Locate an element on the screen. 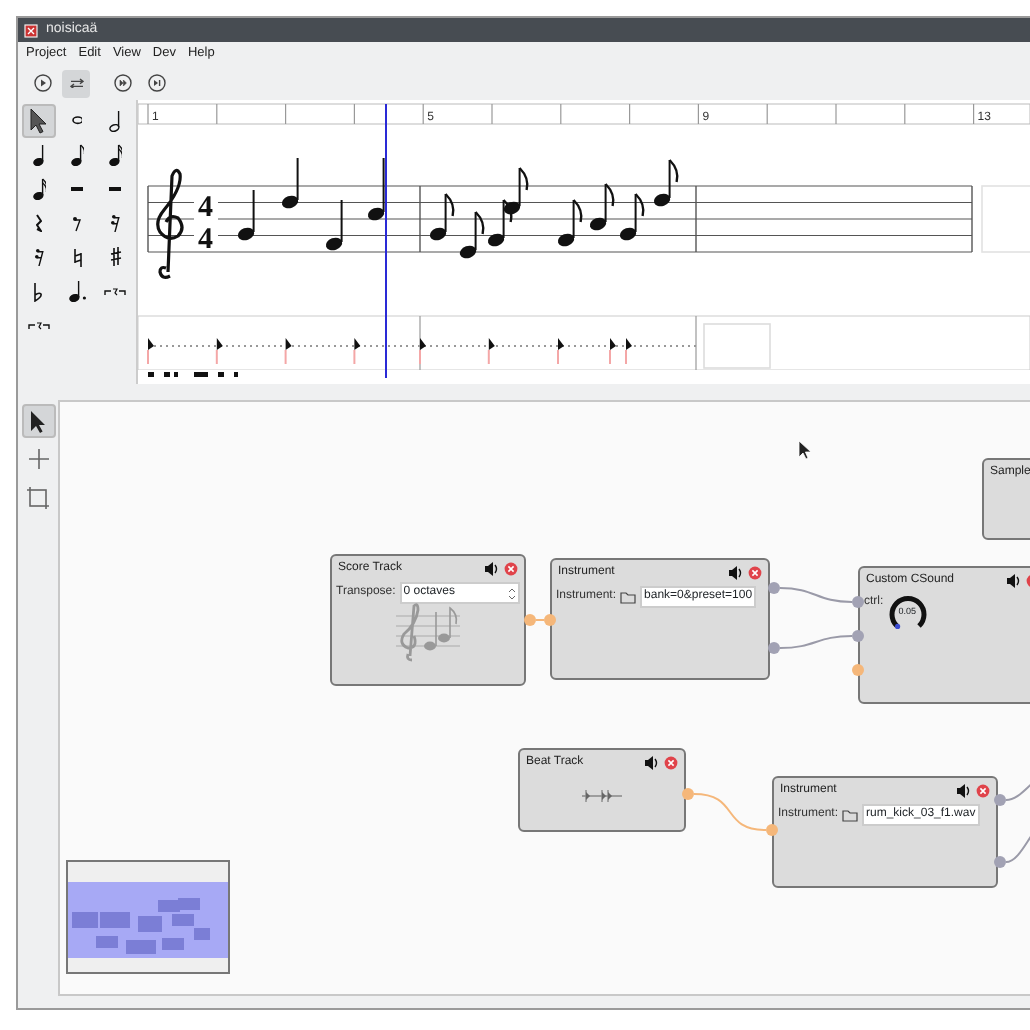  half-note-icon is located at coordinates (115, 121).